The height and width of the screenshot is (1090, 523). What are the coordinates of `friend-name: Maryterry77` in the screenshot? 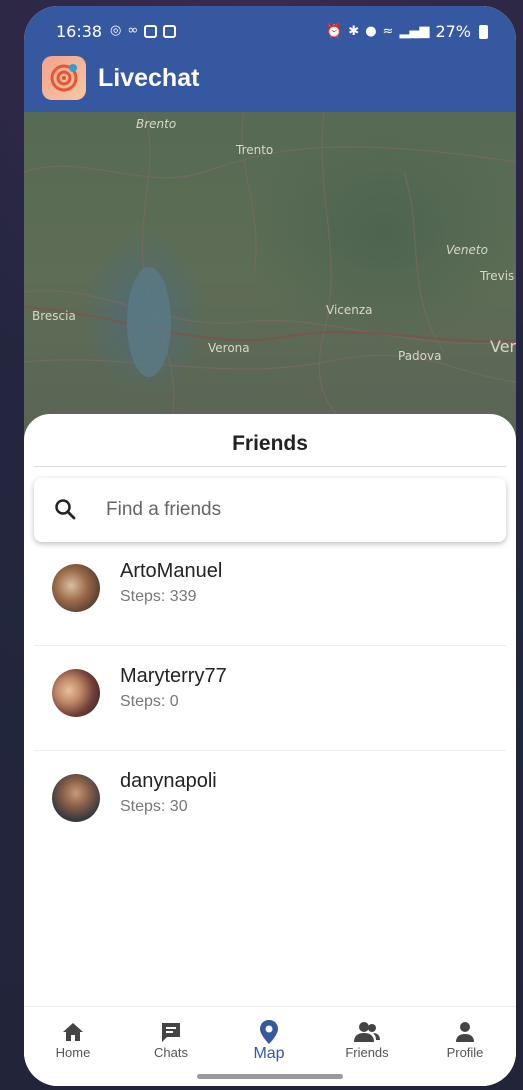 It's located at (173, 676).